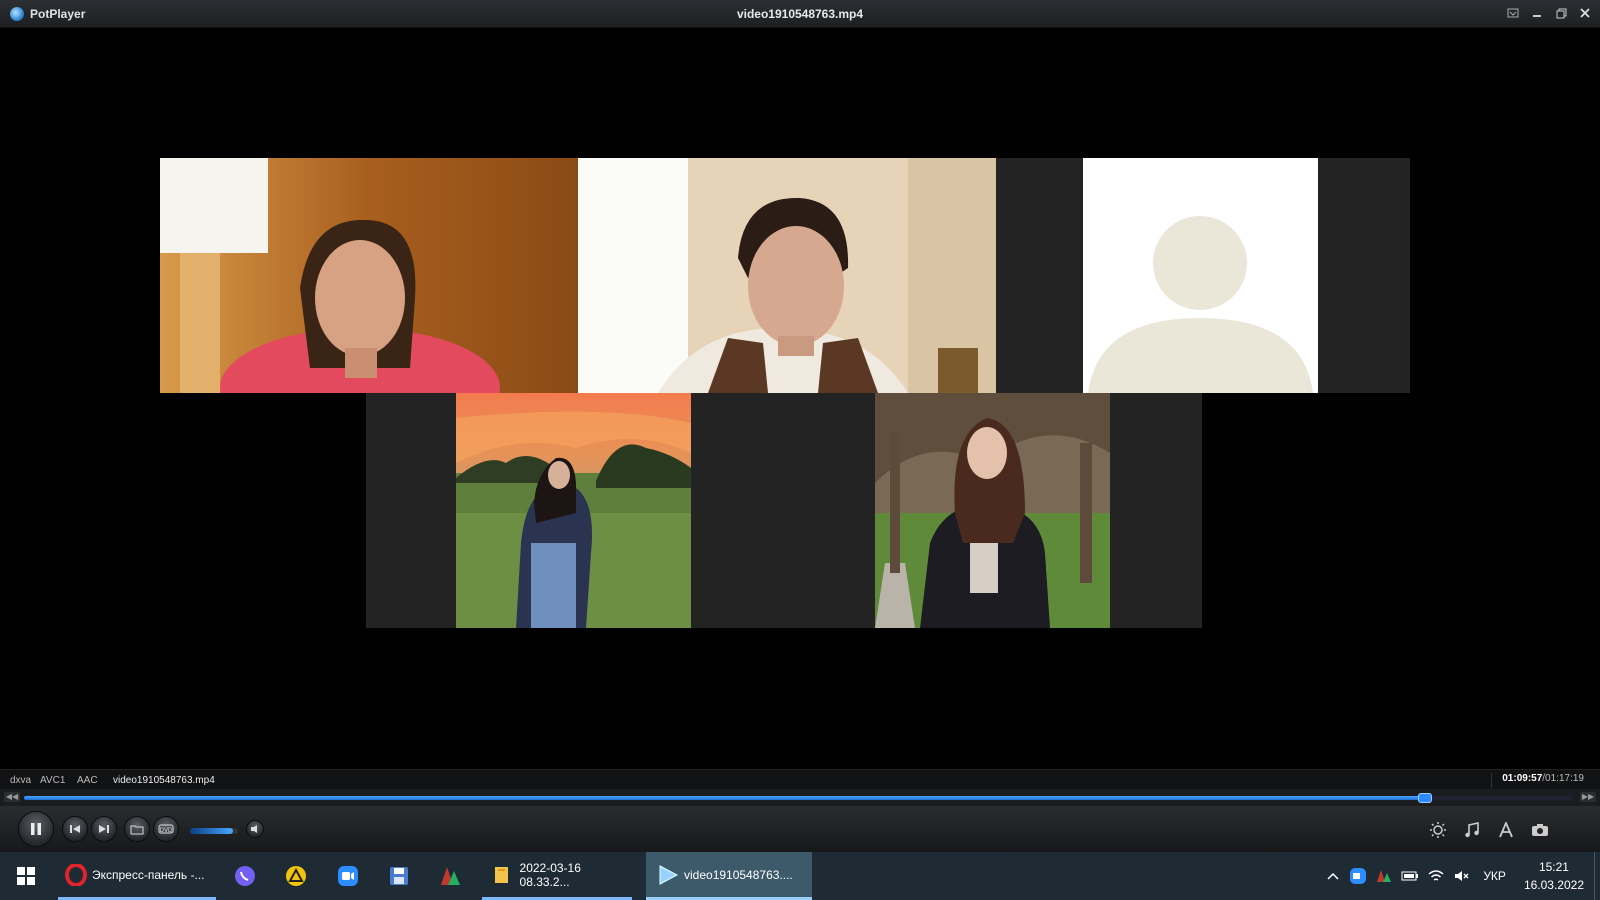 The width and height of the screenshot is (1600, 900). I want to click on subtitle-button, so click(1506, 830).